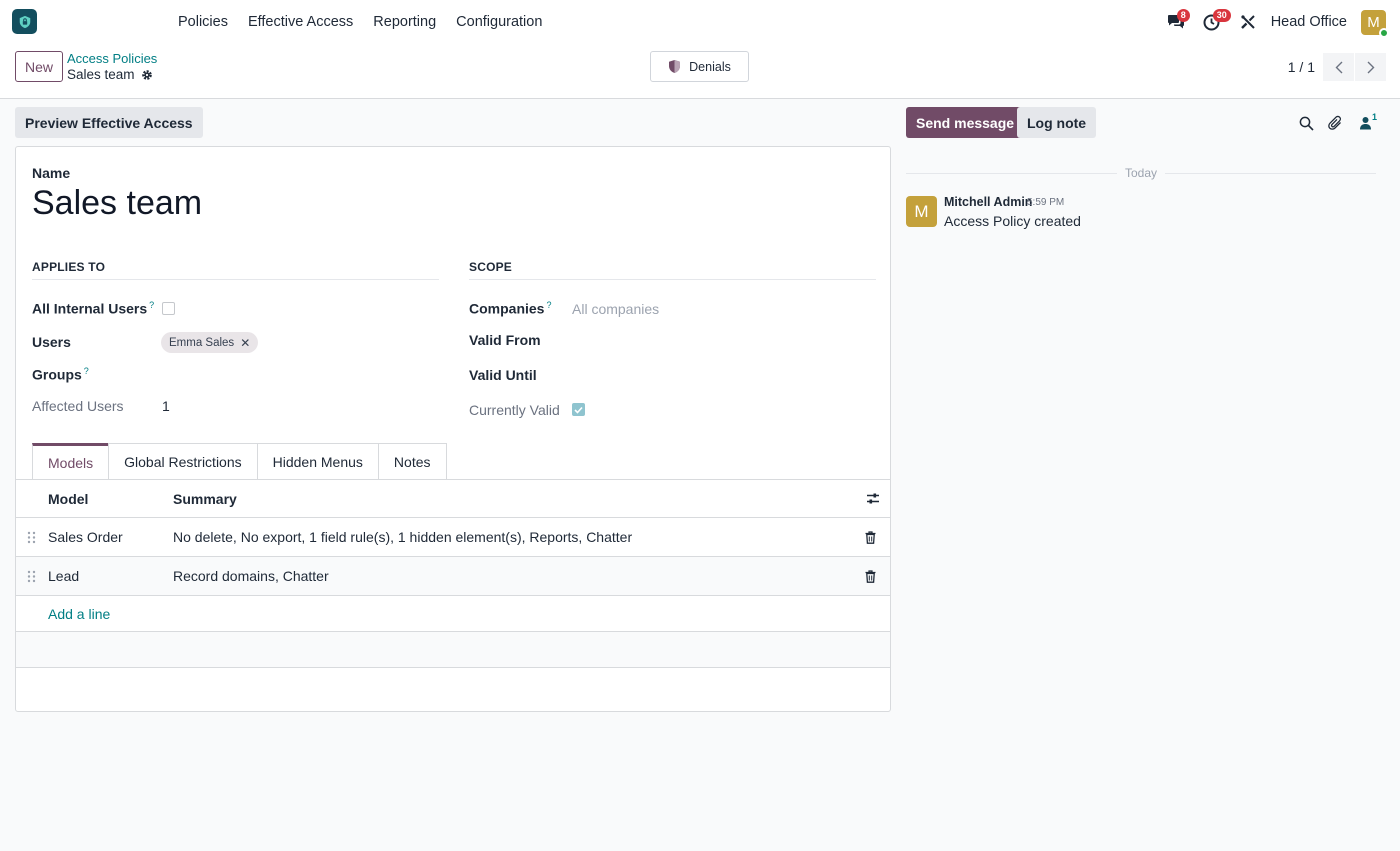 This screenshot has width=1400, height=851. Describe the element at coordinates (205, 498) in the screenshot. I see `column-header-summary: Summary` at that location.